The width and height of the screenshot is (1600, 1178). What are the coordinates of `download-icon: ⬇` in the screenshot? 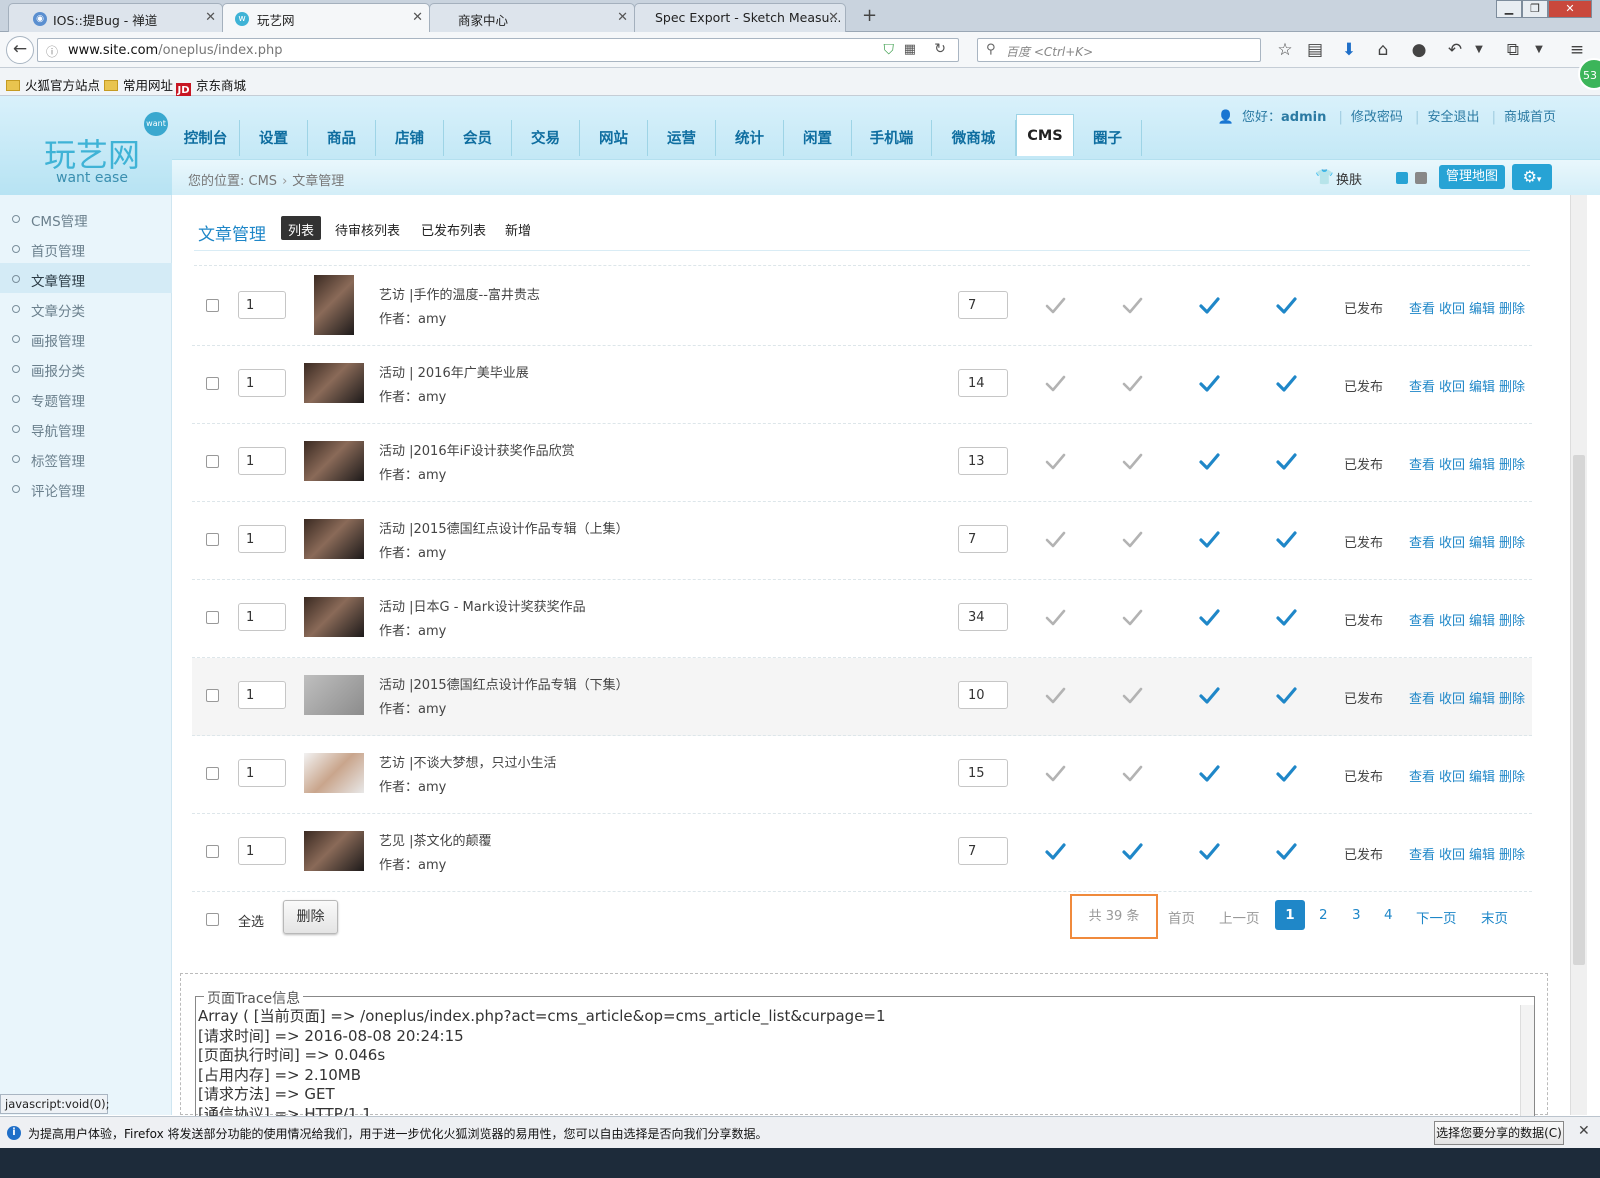 It's located at (1349, 50).